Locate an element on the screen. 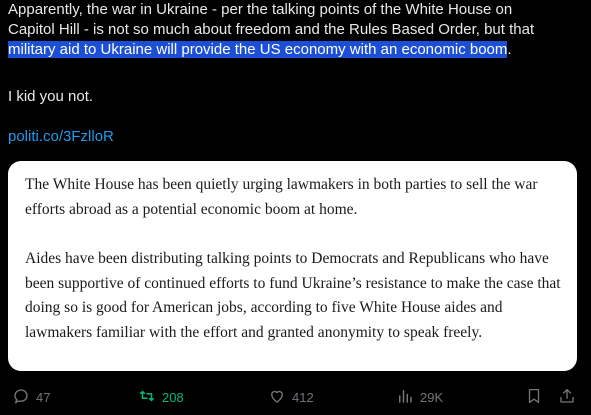 This screenshot has width=591, height=415. bar-chart-icon is located at coordinates (405, 397).